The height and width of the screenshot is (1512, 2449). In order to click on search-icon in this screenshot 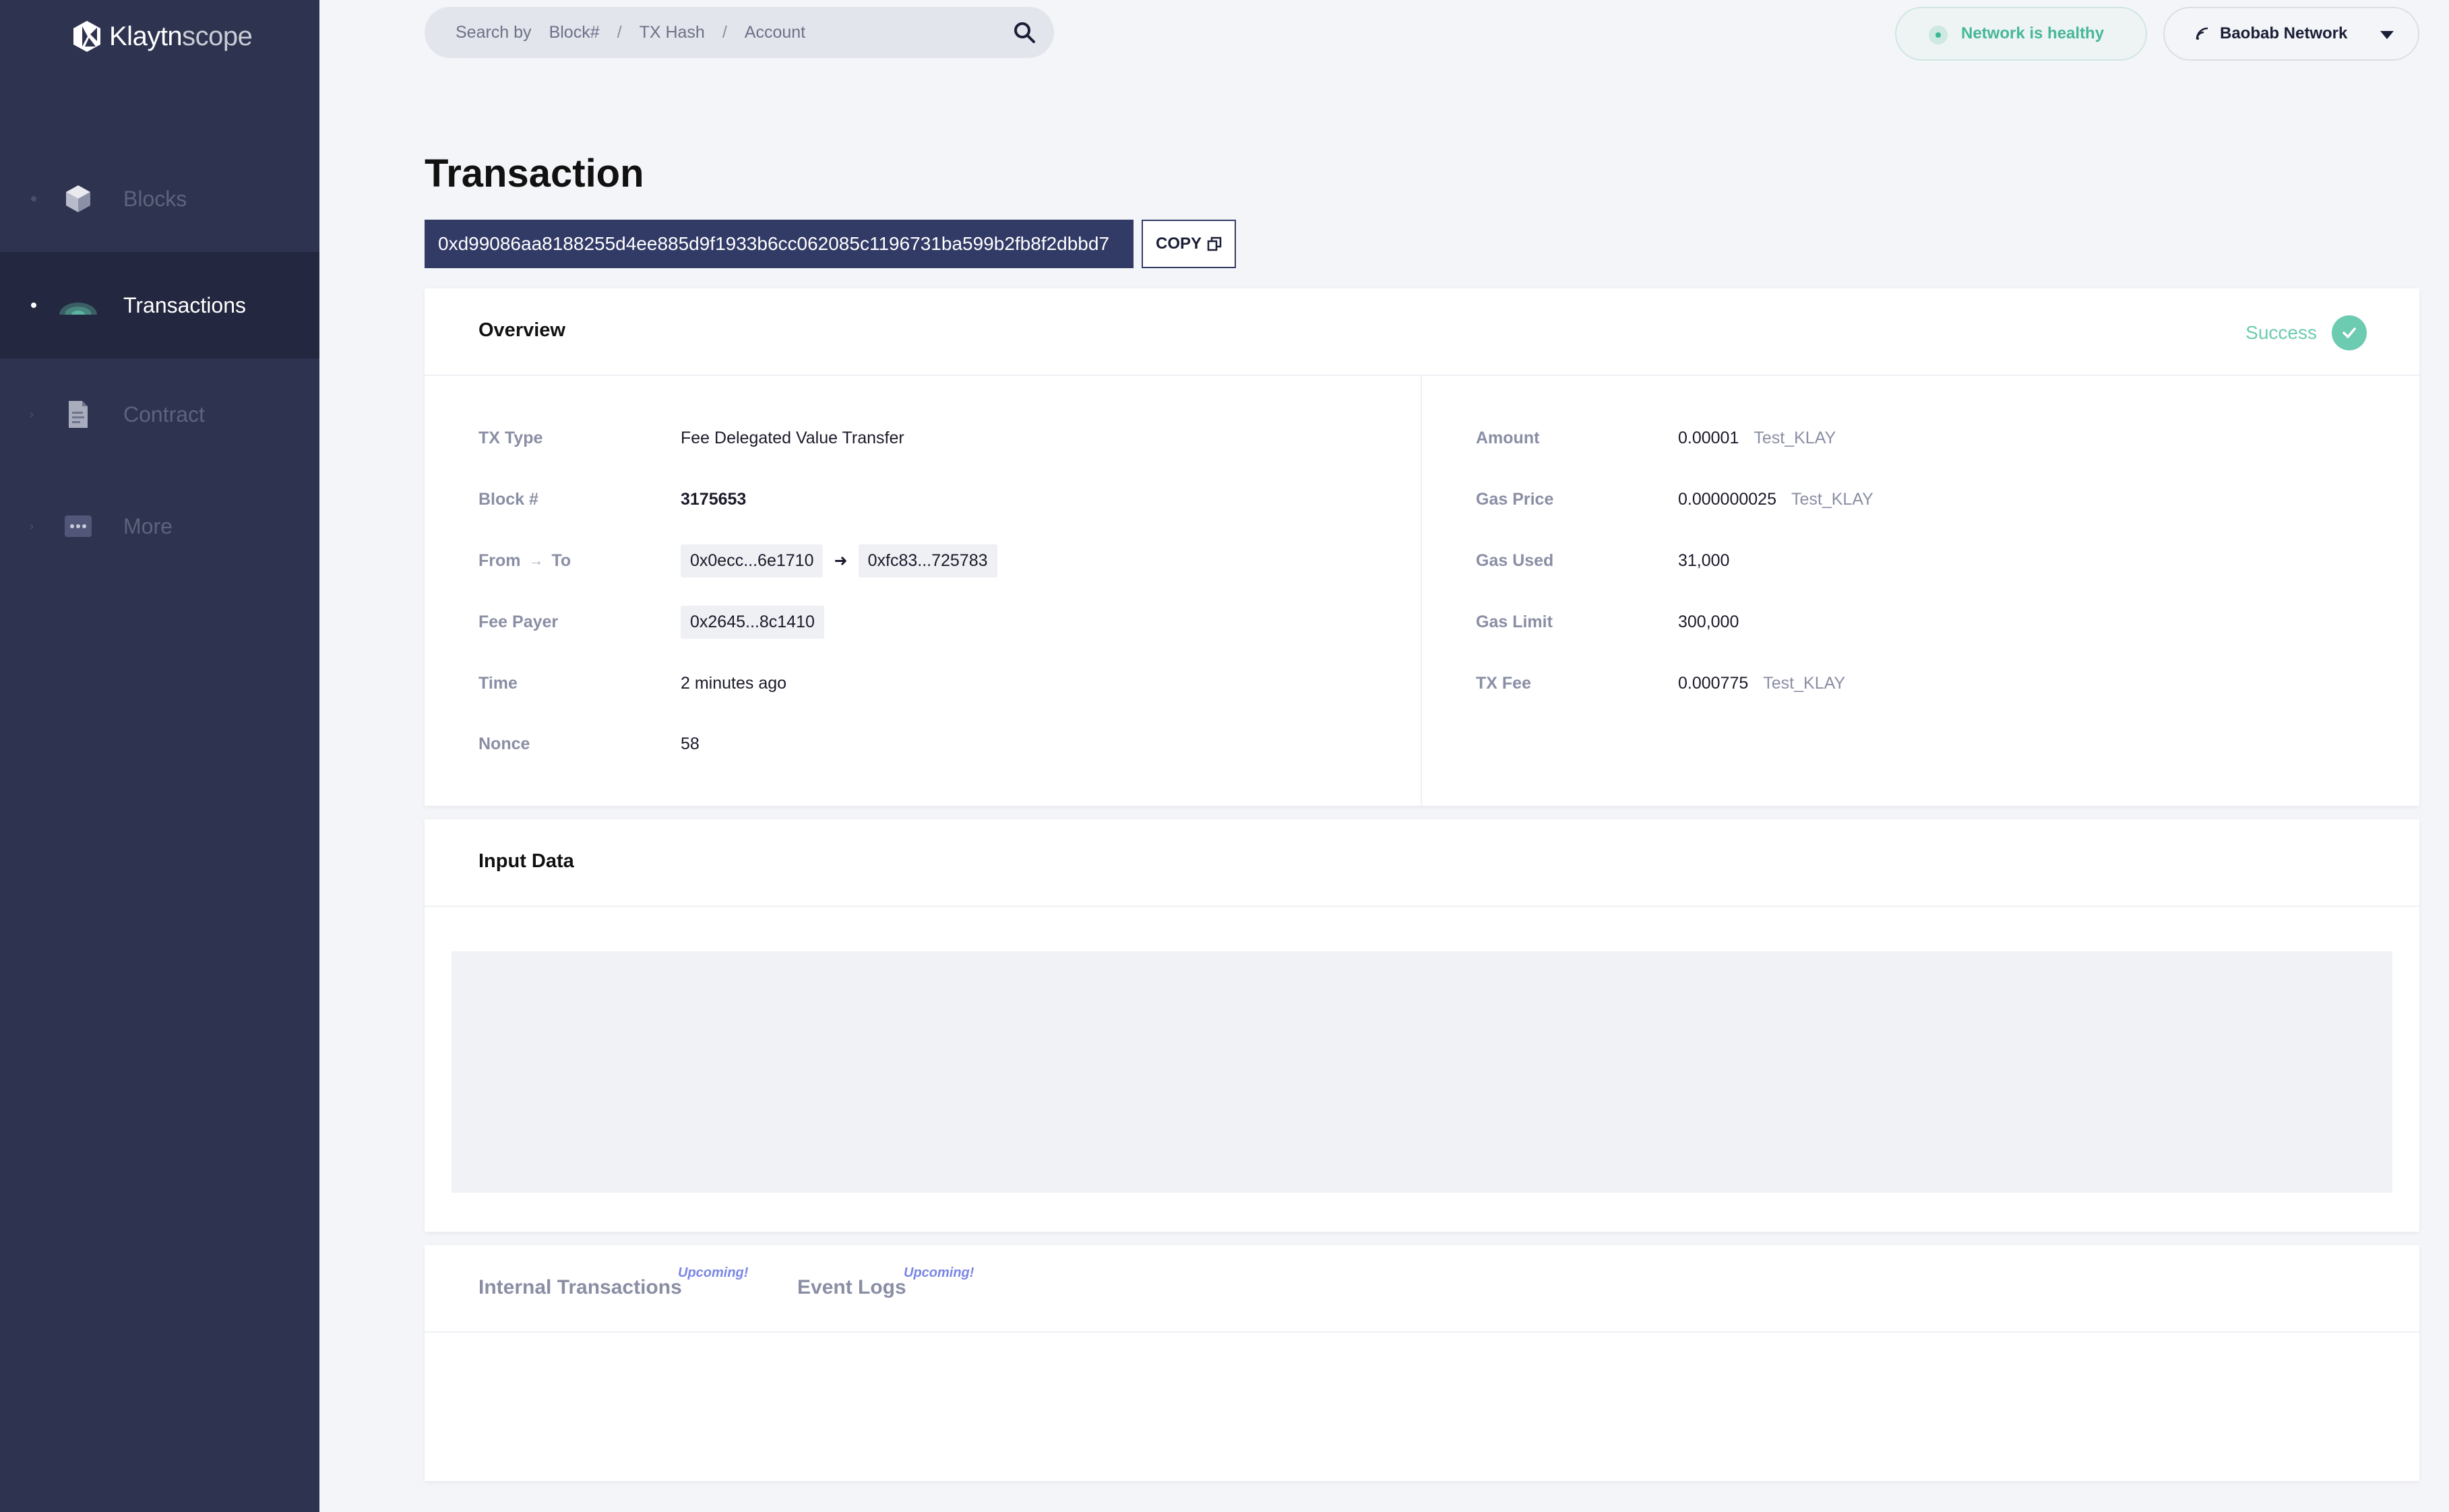, I will do `click(1024, 32)`.